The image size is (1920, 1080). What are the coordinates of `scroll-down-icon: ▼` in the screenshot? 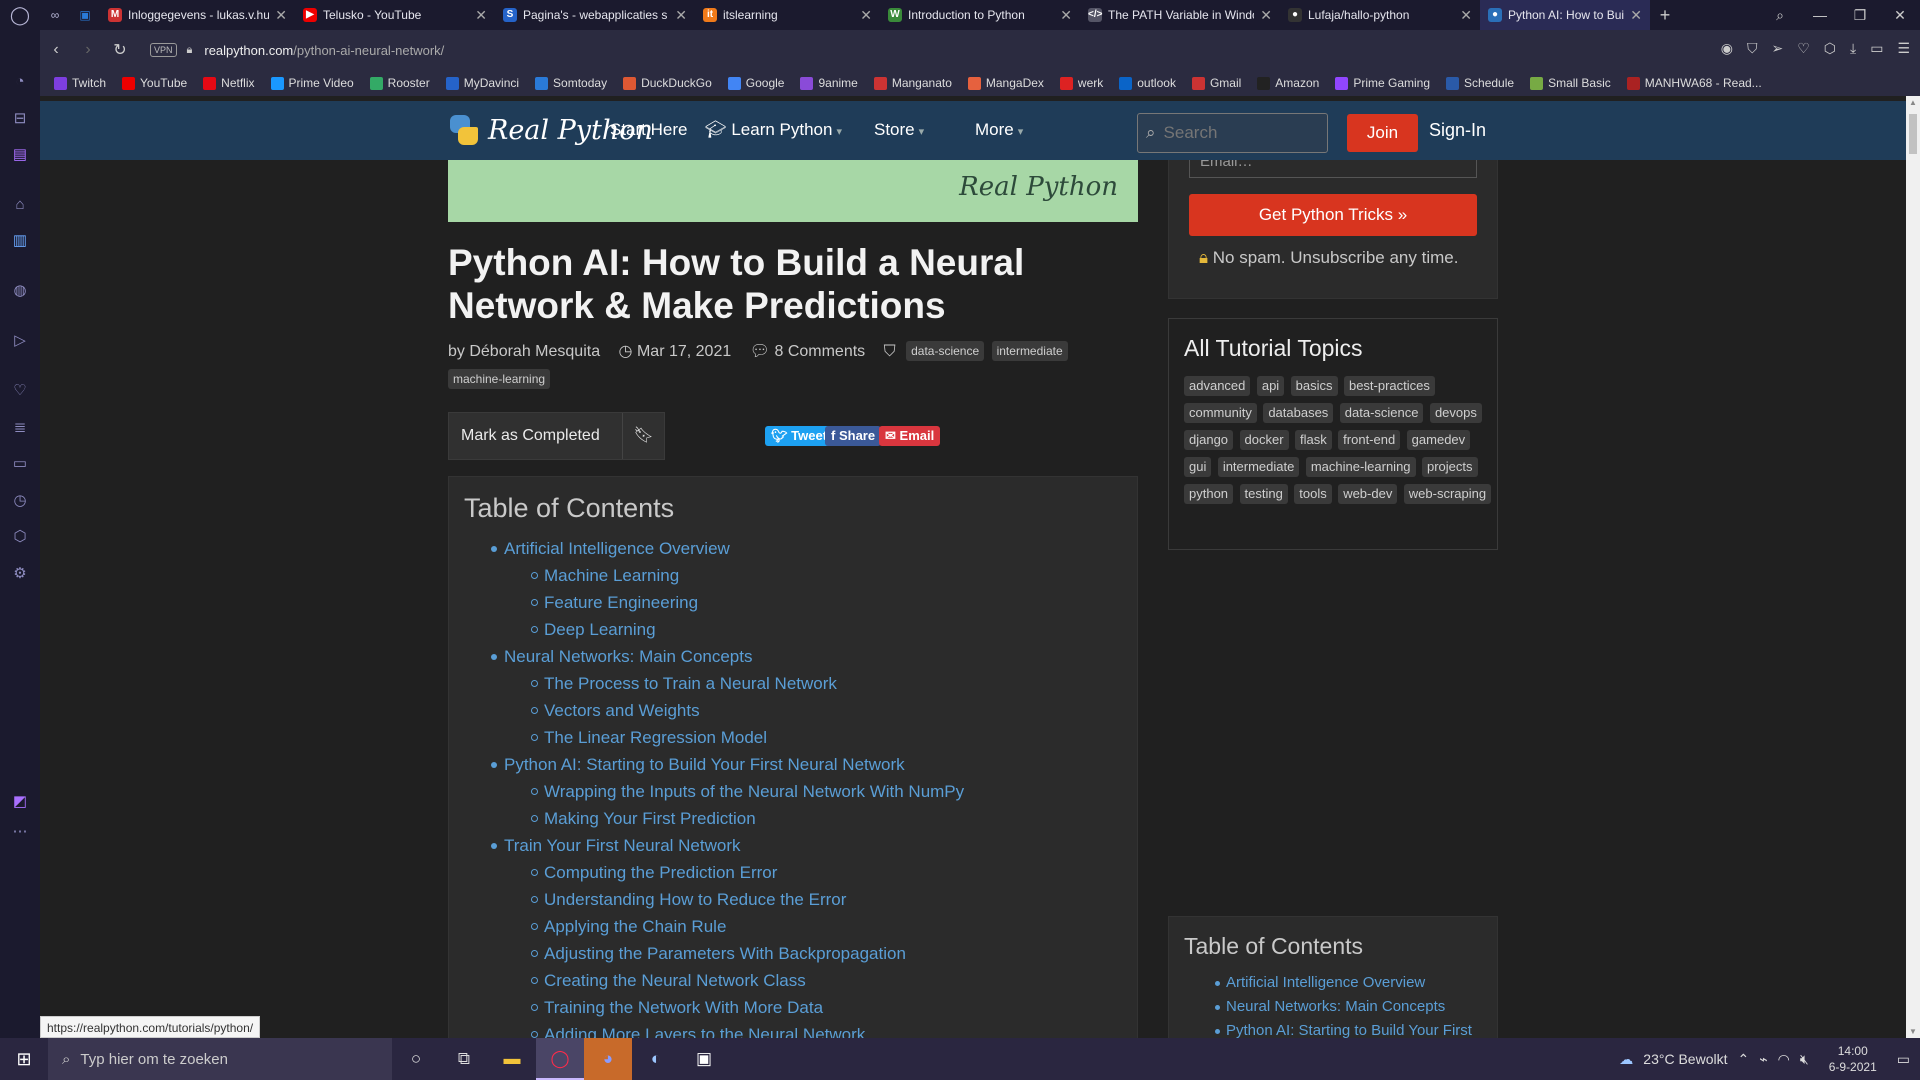 It's located at (1913, 1031).